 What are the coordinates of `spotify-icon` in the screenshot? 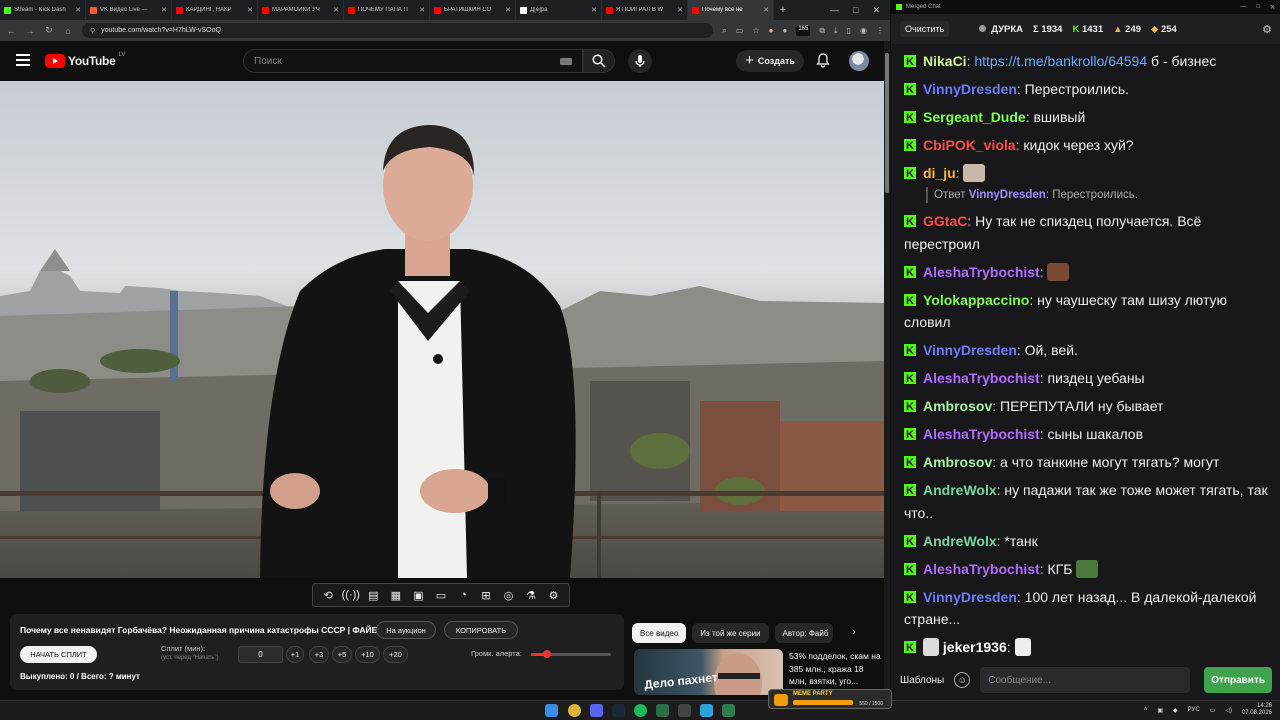 It's located at (640, 710).